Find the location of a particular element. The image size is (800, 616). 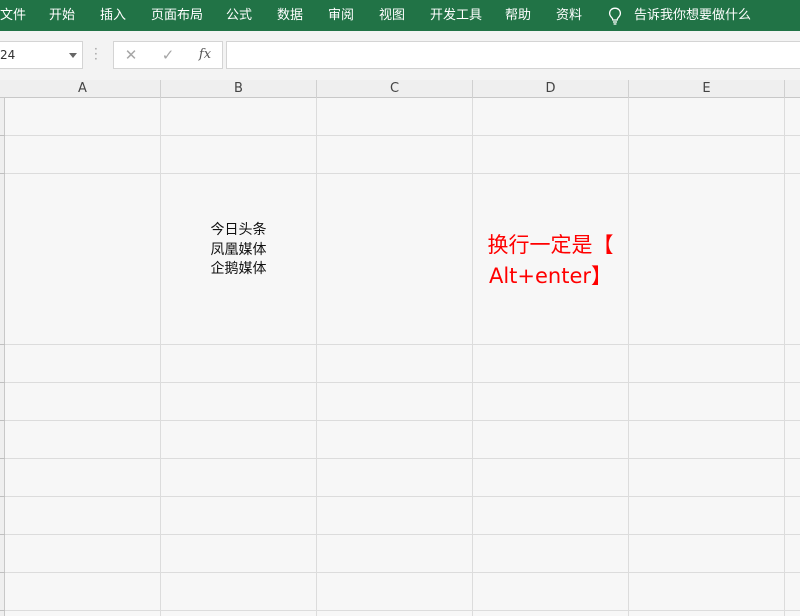

menu-data: 数据 is located at coordinates (290, 15).